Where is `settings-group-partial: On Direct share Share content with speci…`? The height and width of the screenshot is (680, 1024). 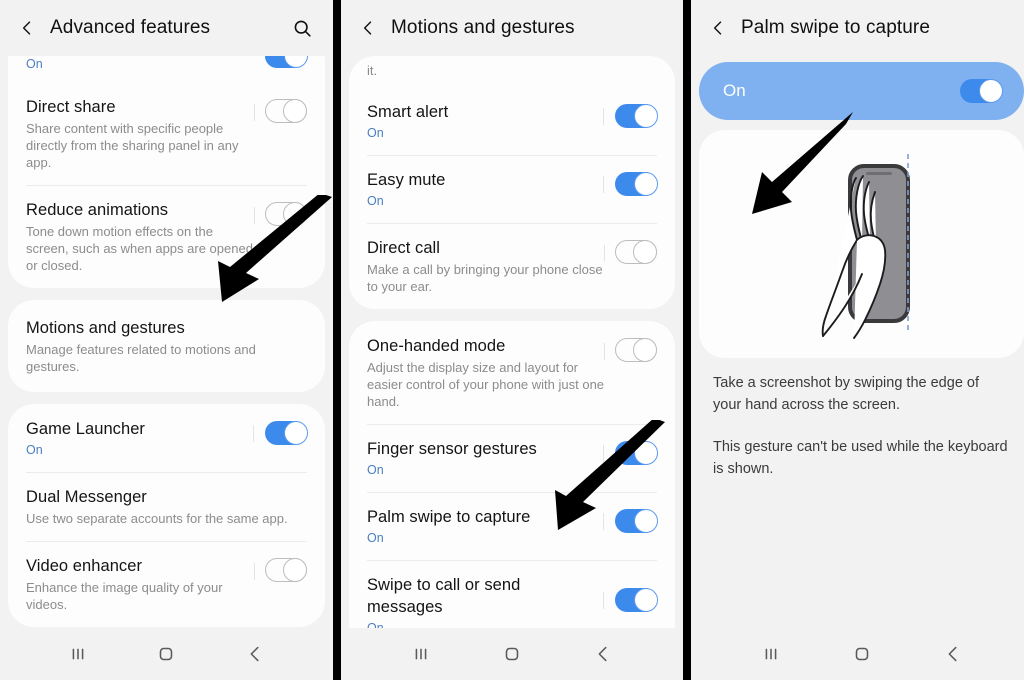 settings-group-partial: On Direct share Share content with speci… is located at coordinates (166, 172).